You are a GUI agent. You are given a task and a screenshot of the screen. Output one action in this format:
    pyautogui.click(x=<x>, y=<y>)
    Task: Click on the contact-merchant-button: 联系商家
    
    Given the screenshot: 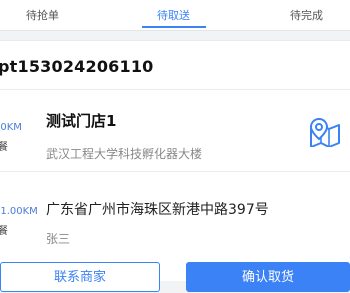 What is the action you would take?
    pyautogui.click(x=80, y=277)
    